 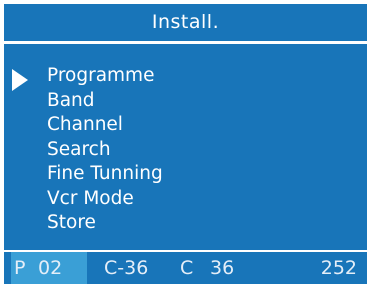 I want to click on channel-b-value: 36, so click(x=222, y=268).